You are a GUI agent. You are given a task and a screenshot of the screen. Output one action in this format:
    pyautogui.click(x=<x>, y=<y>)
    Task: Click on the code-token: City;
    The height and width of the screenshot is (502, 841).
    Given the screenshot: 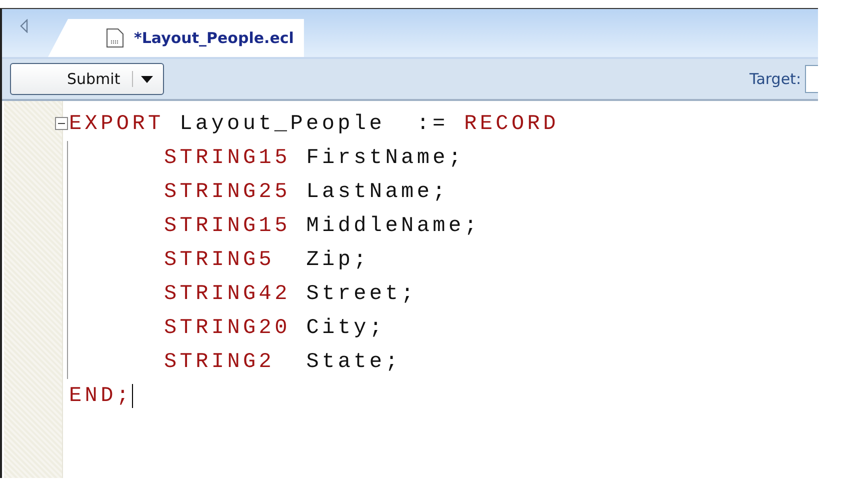 What is the action you would take?
    pyautogui.click(x=345, y=328)
    